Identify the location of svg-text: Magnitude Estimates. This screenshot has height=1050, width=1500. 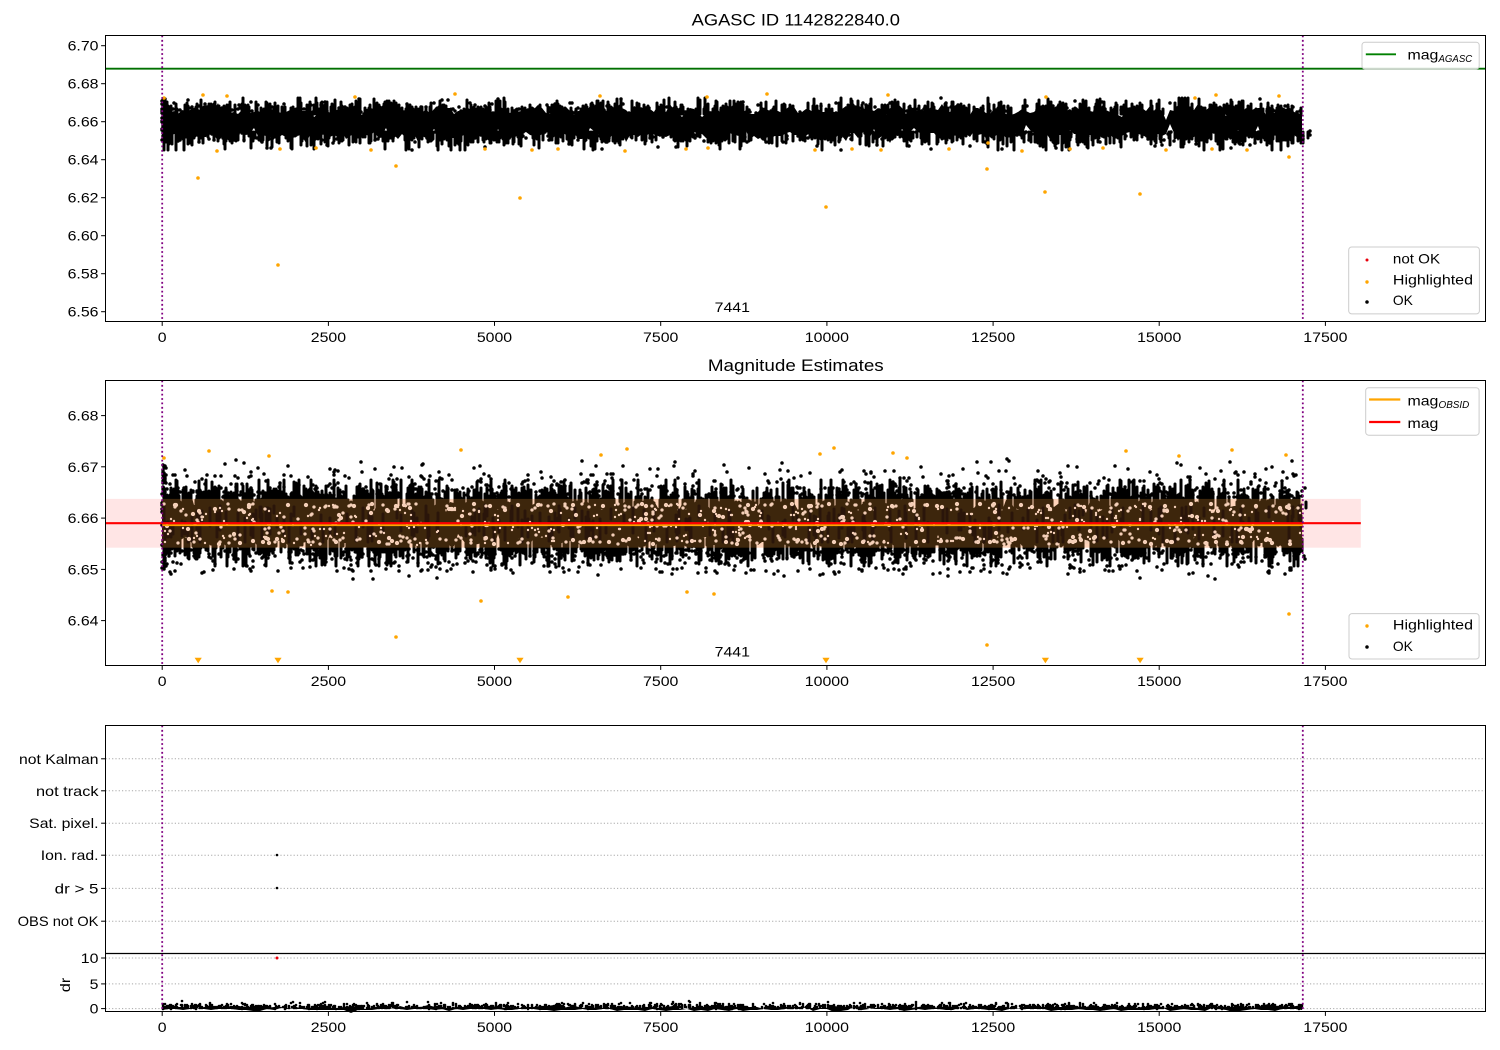
(796, 365).